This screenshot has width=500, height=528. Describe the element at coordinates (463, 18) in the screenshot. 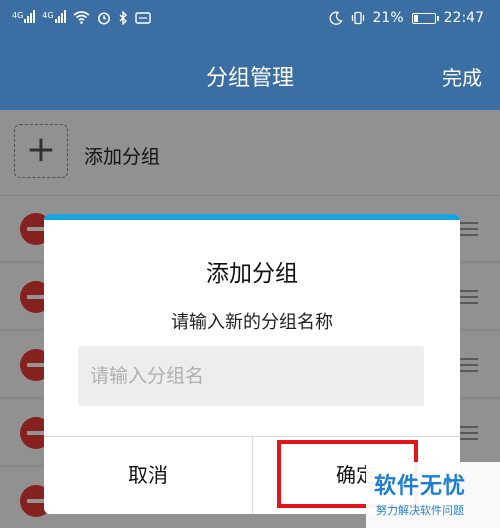

I see `status-time: 22:47` at that location.